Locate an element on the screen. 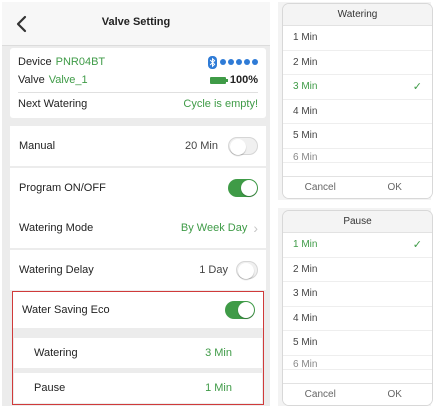  watering-option: 2 Min is located at coordinates (357, 63).